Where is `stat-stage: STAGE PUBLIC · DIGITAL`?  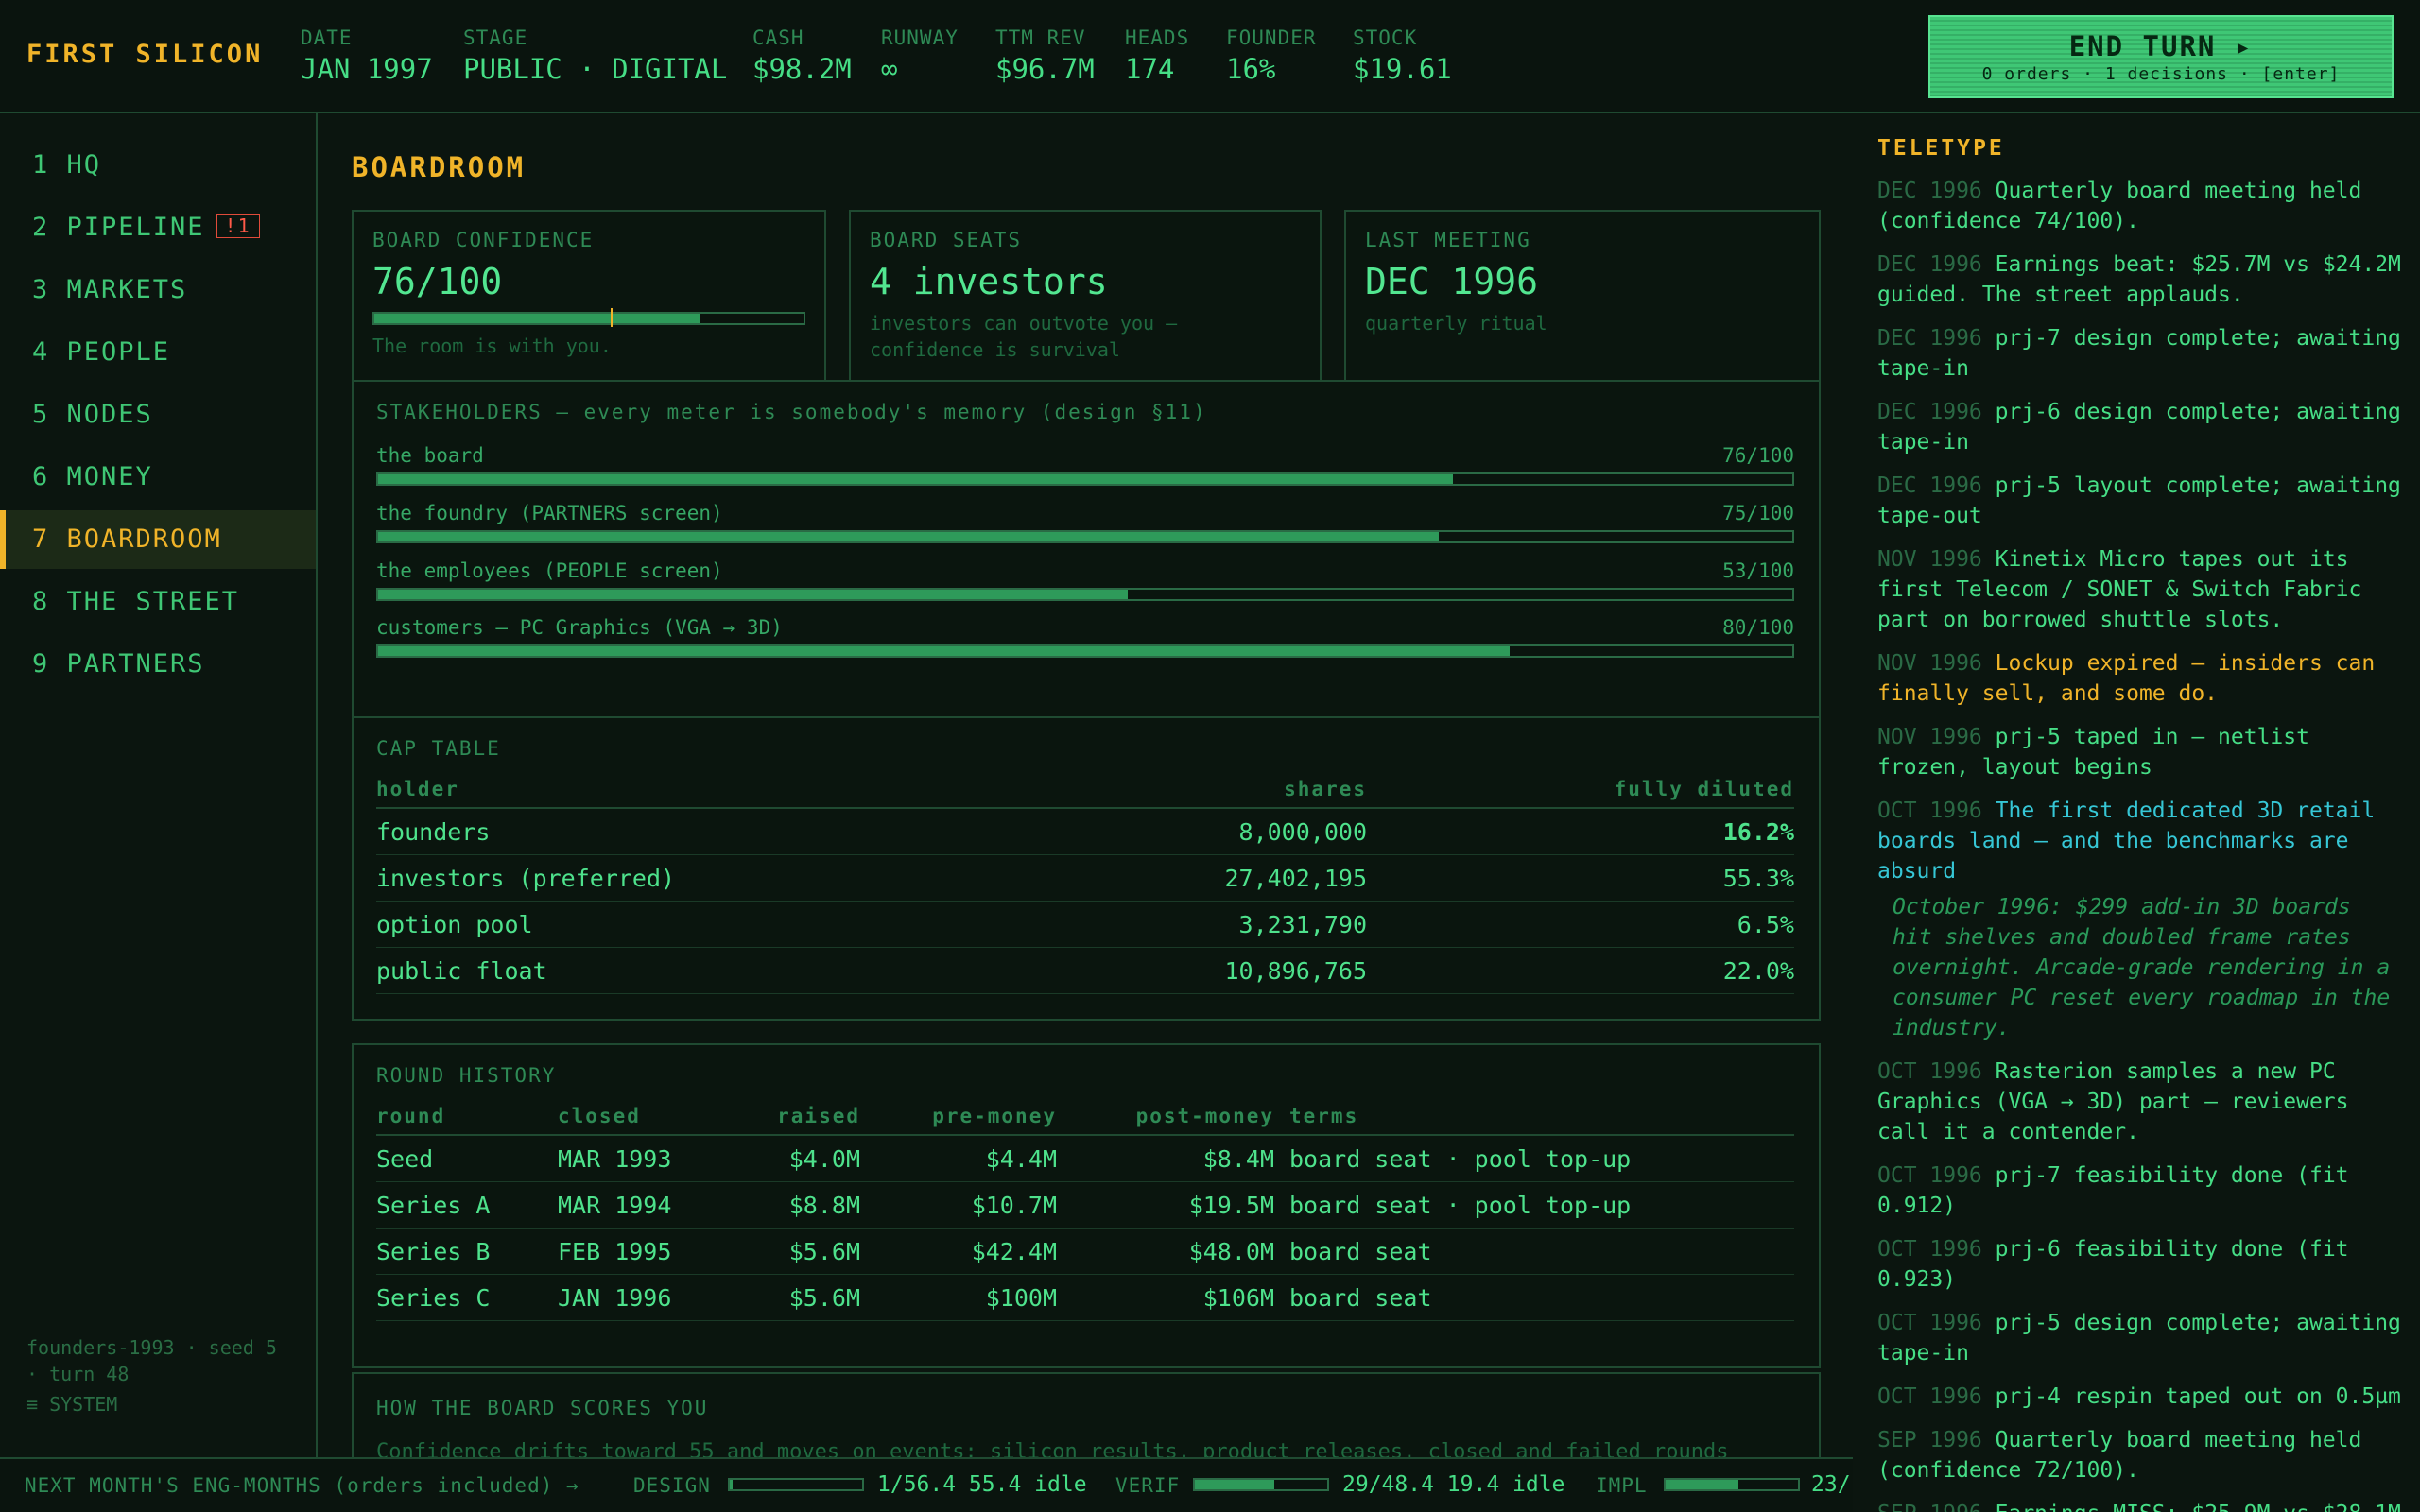
stat-stage: STAGE PUBLIC · DIGITAL is located at coordinates (595, 55).